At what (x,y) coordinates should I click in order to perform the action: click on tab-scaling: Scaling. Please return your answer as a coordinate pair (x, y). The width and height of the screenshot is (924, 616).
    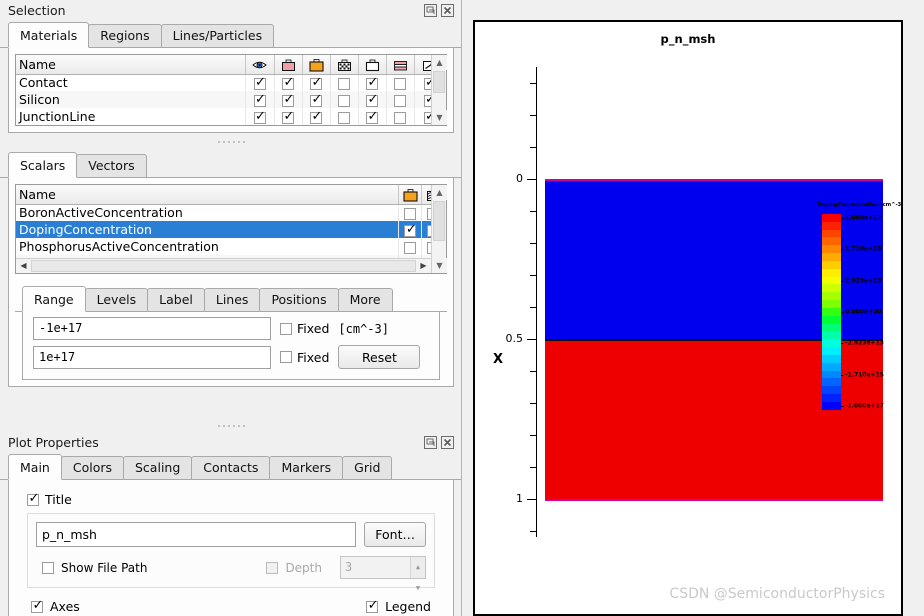
    Looking at the image, I should click on (158, 467).